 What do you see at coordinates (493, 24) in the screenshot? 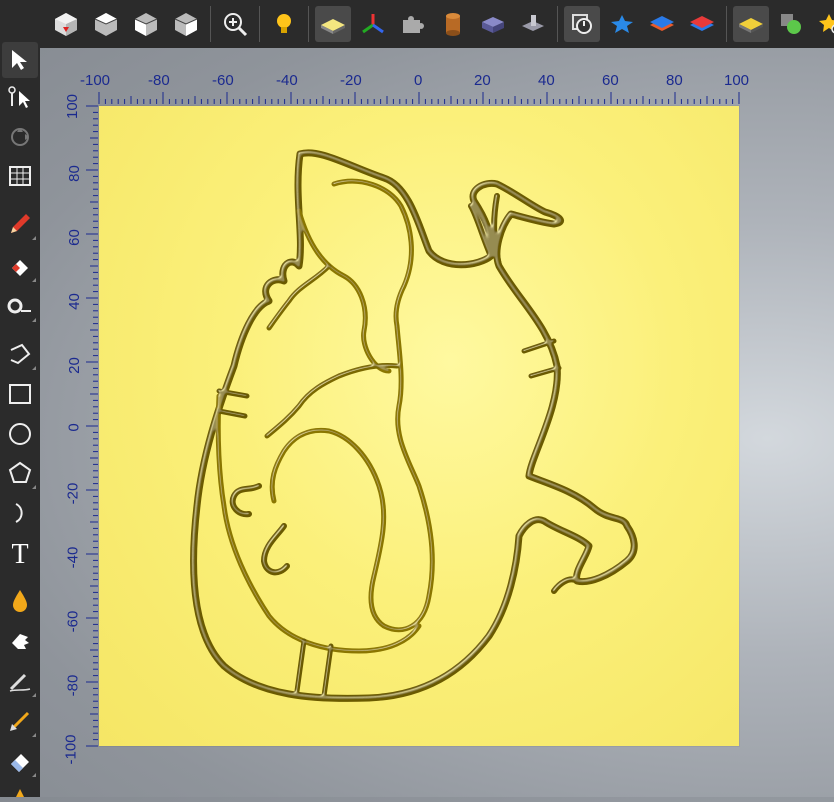
I see `box-icon` at bounding box center [493, 24].